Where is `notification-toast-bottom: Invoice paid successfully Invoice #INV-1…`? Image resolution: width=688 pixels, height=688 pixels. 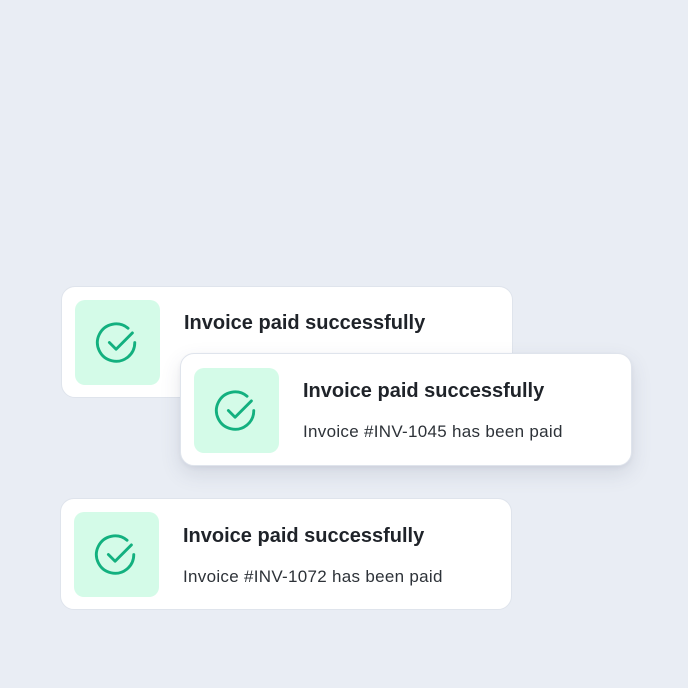
notification-toast-bottom: Invoice paid successfully Invoice #INV-1… is located at coordinates (286, 554).